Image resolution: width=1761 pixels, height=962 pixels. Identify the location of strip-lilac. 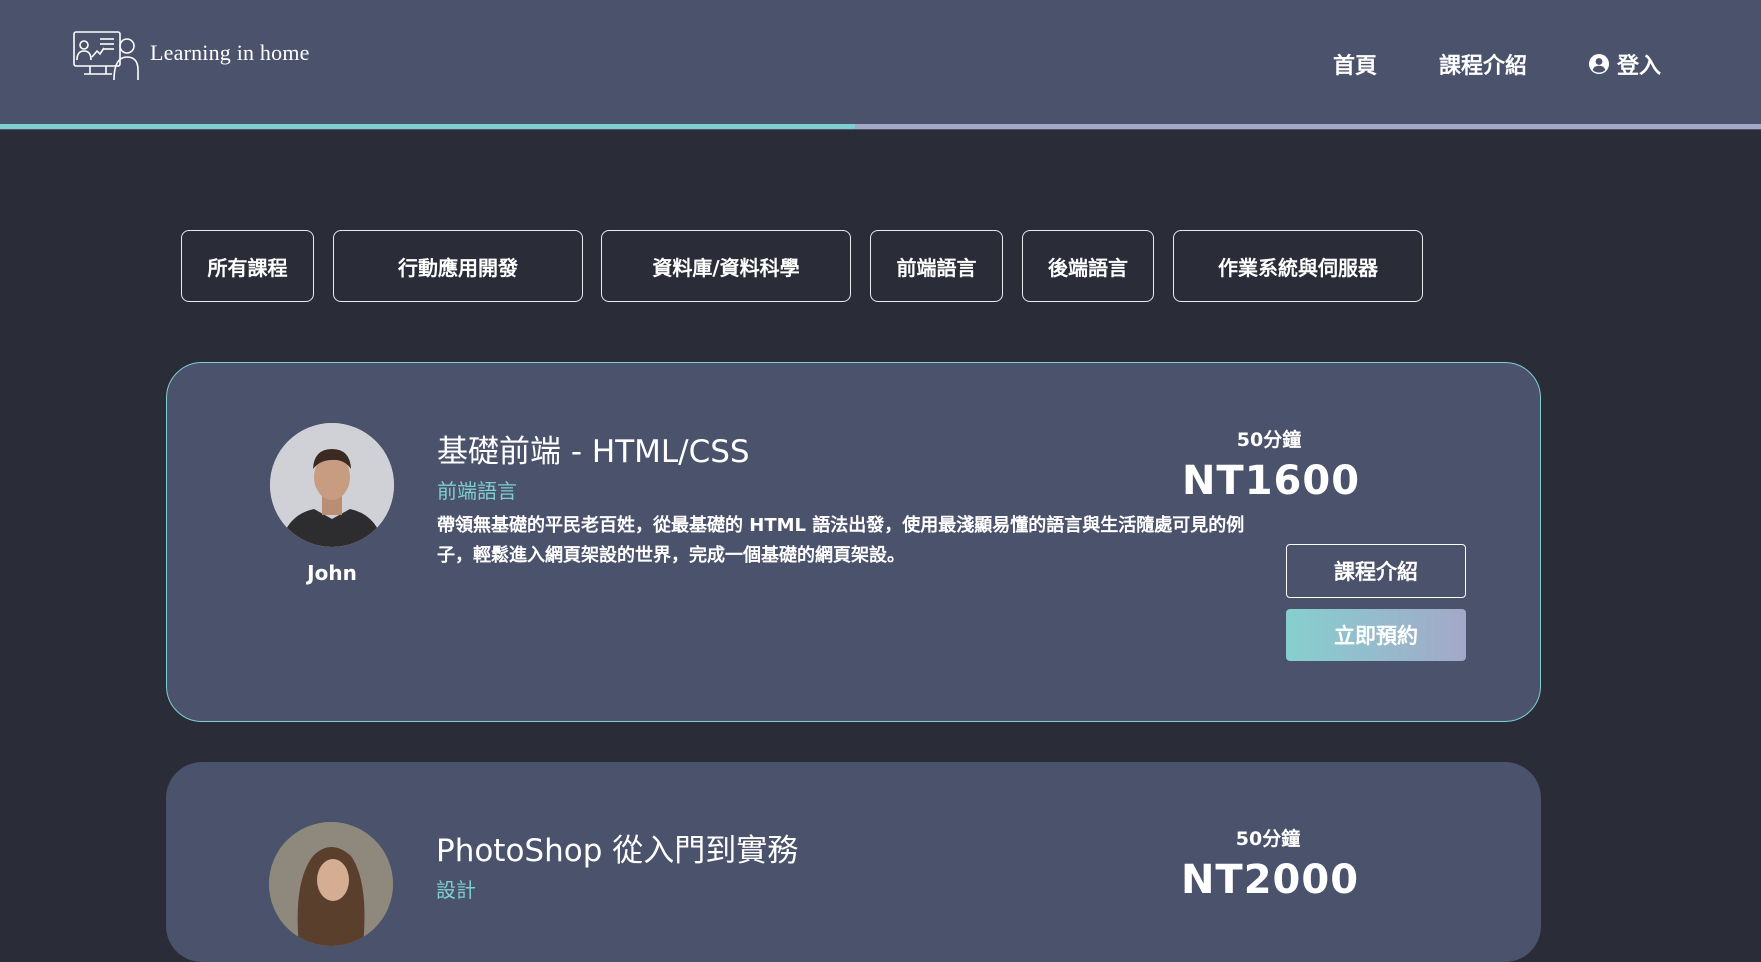
(1308, 126).